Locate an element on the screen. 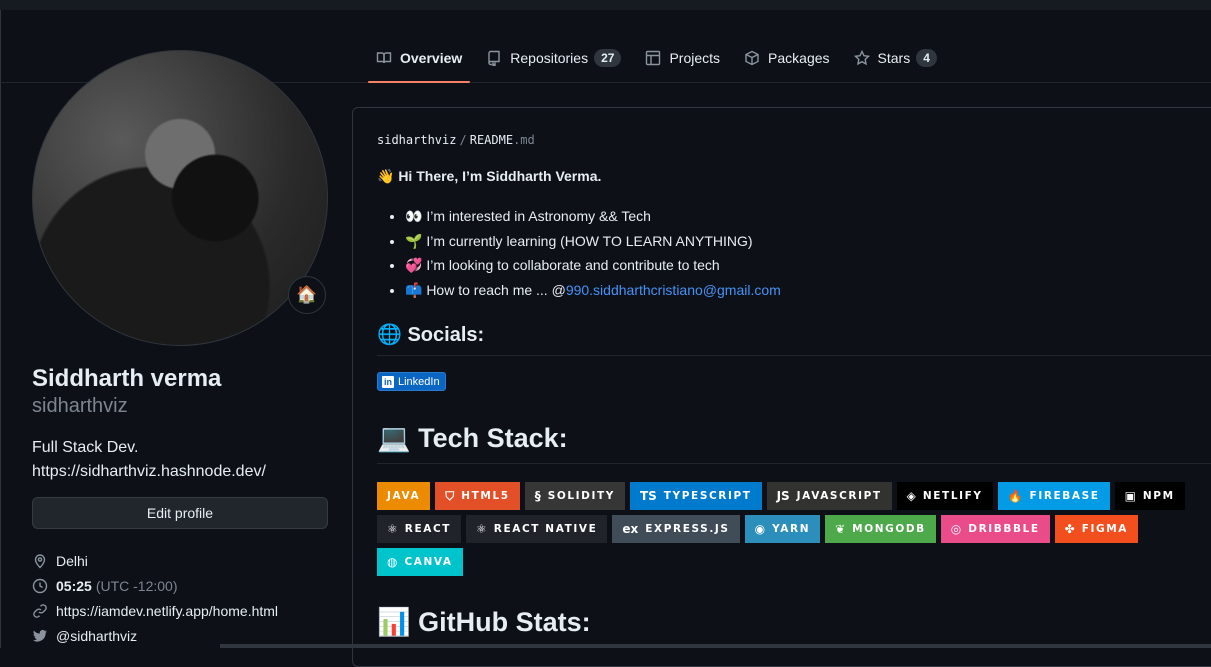 The image size is (1211, 667). linkedin-badge: in LinkedIn is located at coordinates (411, 381).